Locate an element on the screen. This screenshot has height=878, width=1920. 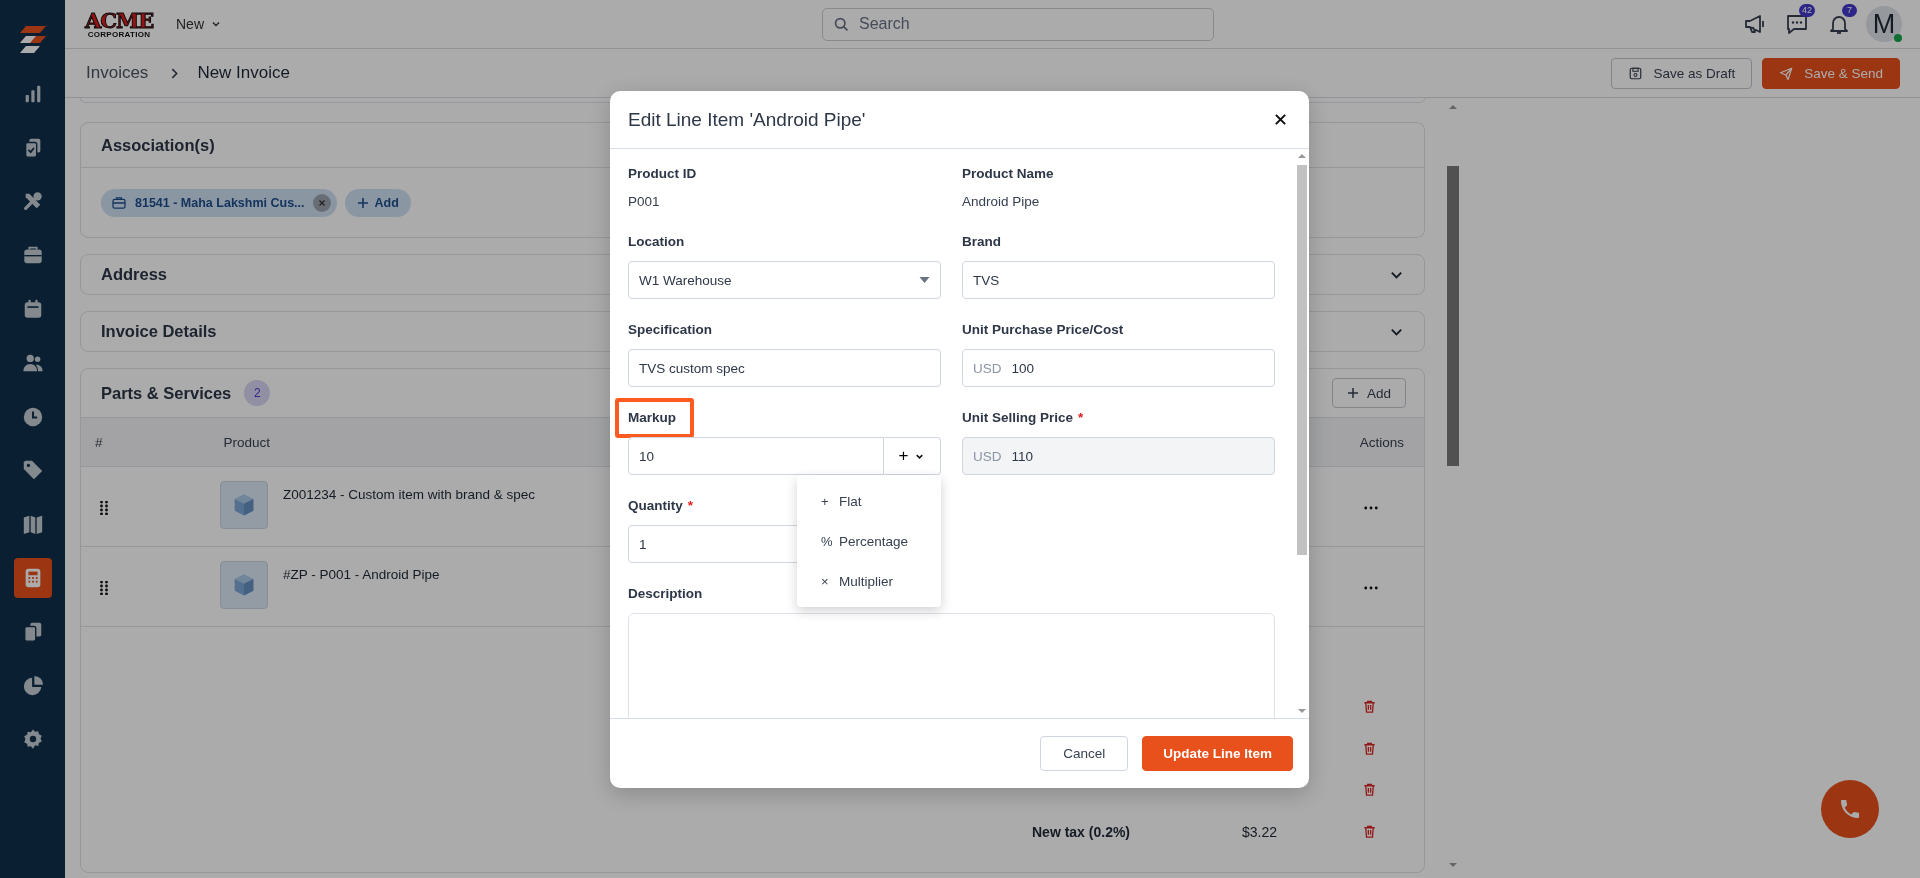
field-label: Quantity * is located at coordinates (661, 506).